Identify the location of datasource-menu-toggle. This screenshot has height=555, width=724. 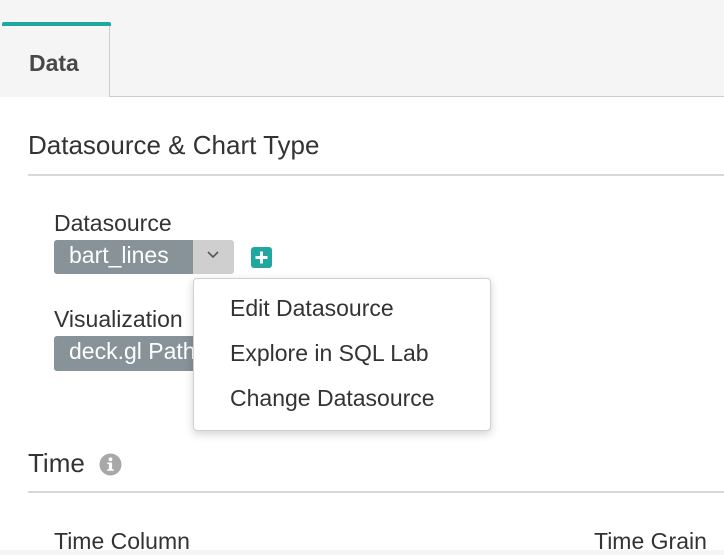
(213, 257).